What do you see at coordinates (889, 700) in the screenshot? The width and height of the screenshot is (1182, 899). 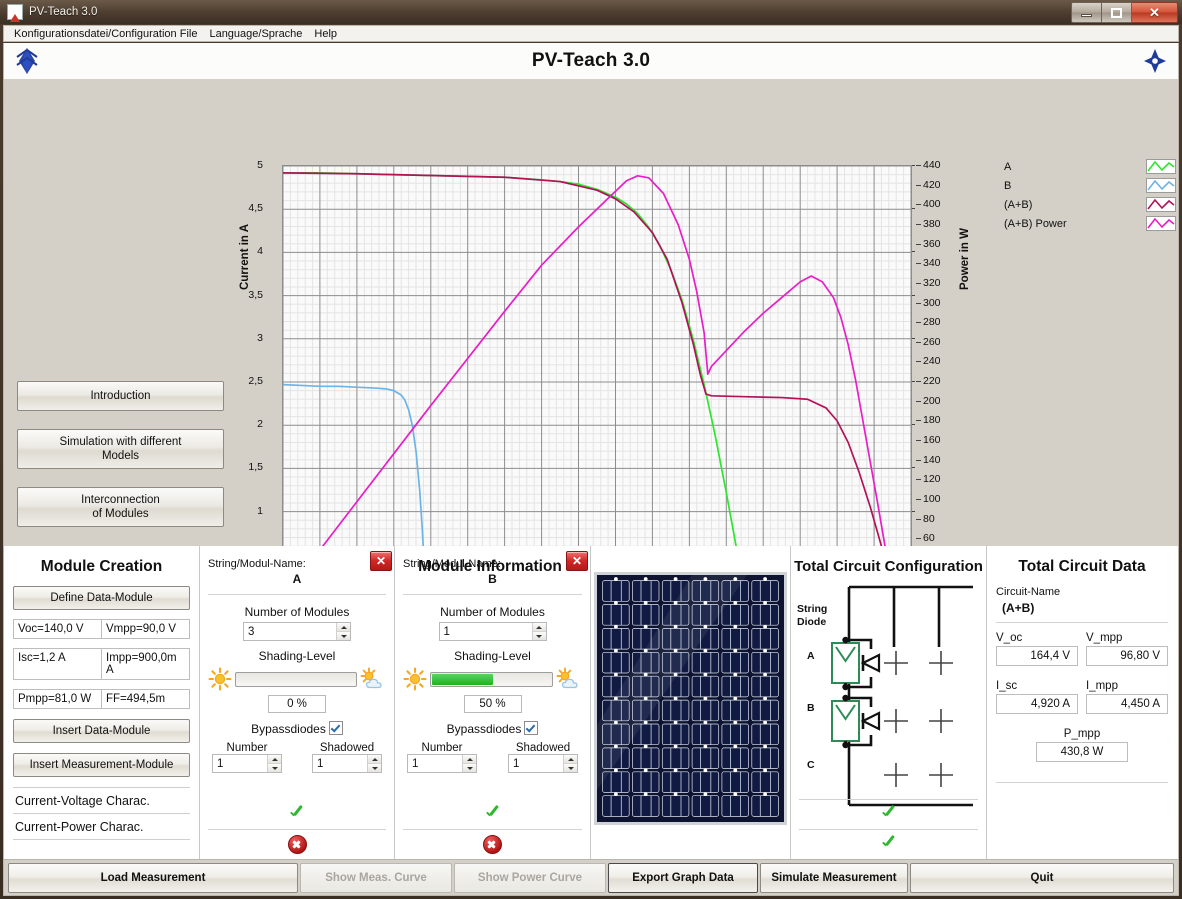 I see `circuit-diagram: String Diode A B C` at bounding box center [889, 700].